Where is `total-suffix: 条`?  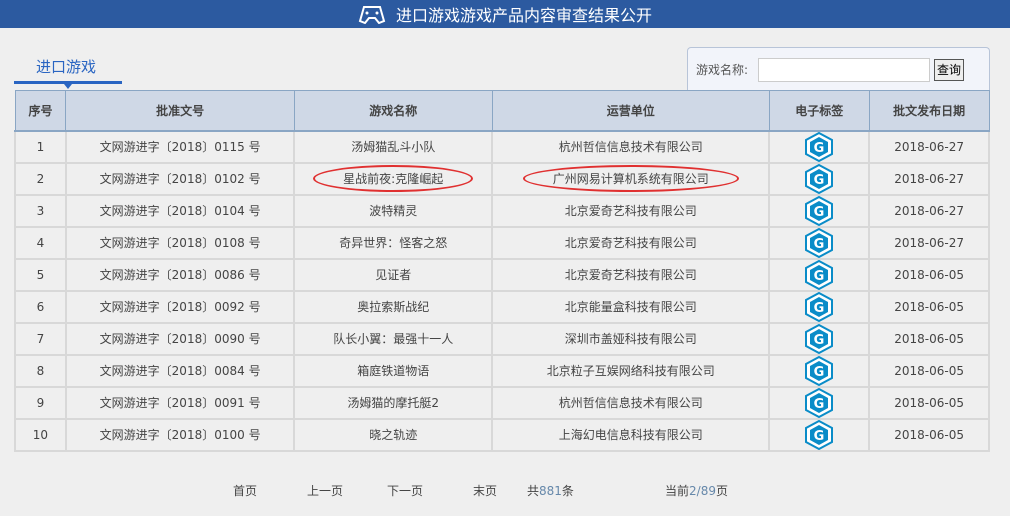
total-suffix: 条 is located at coordinates (567, 491).